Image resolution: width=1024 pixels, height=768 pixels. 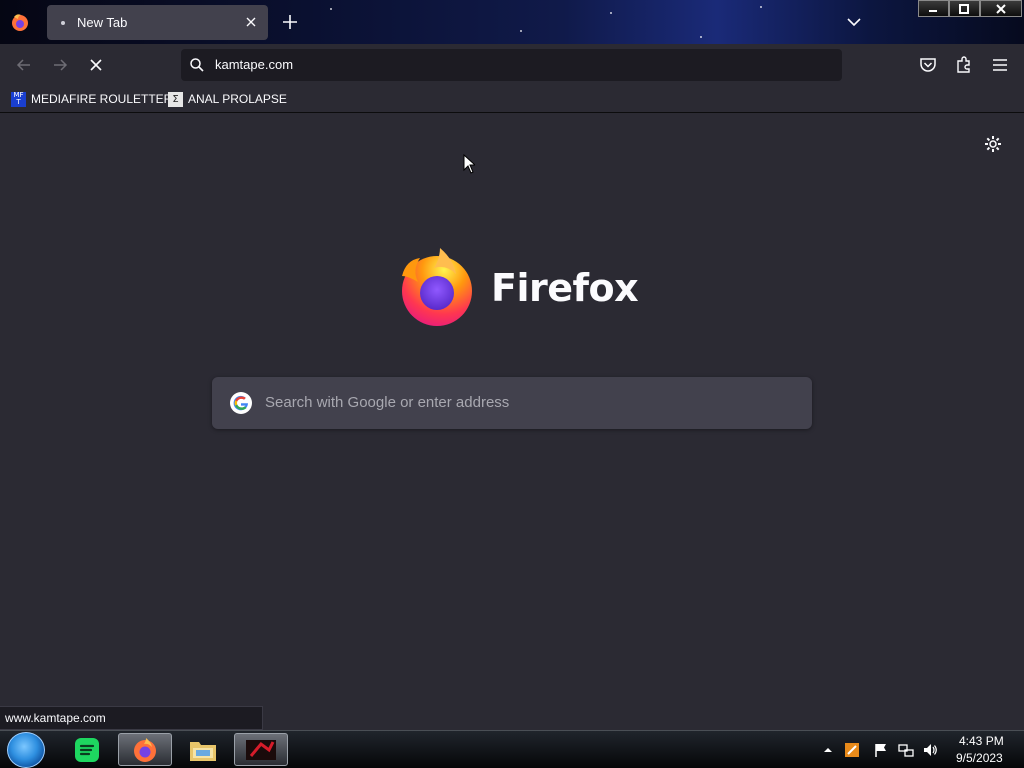 I want to click on clock-time: 4:43 PM, so click(x=981, y=741).